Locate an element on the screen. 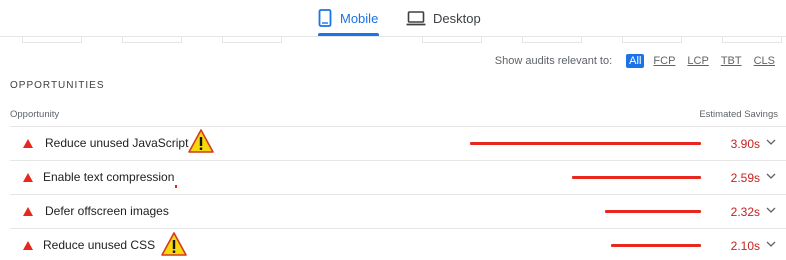 The height and width of the screenshot is (260, 786). tab-mobile-label: Mobile is located at coordinates (359, 18).